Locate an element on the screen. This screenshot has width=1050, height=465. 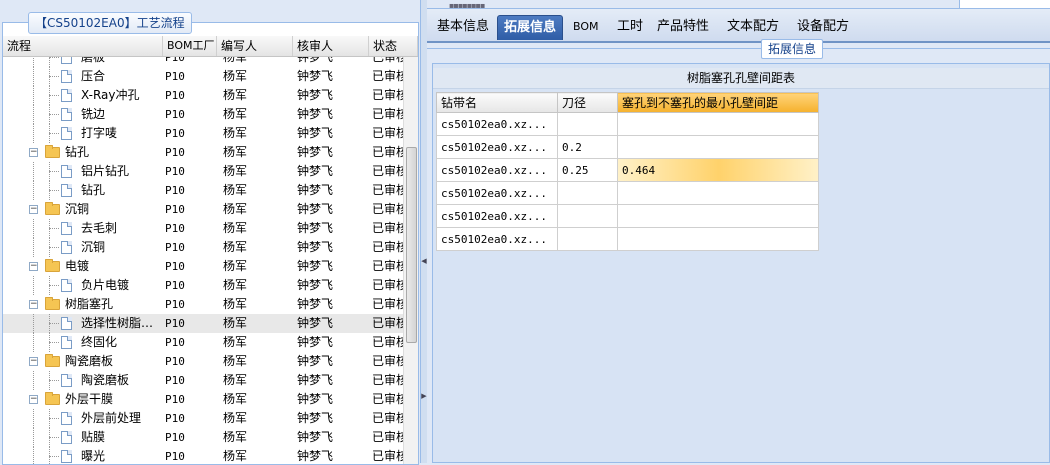
tree-folder-row: − 外层干膜 P10 杨军 钟梦飞 已审核 is located at coordinates (203, 399).